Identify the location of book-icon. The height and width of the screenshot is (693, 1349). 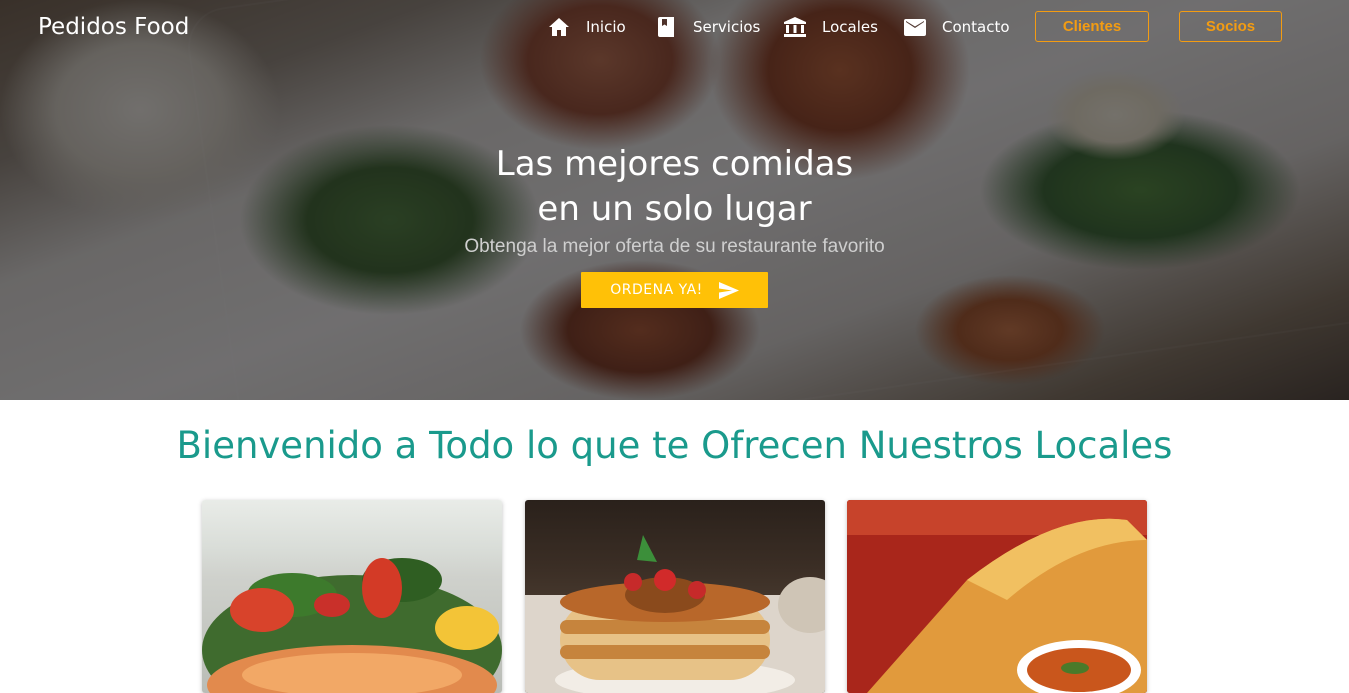
(666, 27).